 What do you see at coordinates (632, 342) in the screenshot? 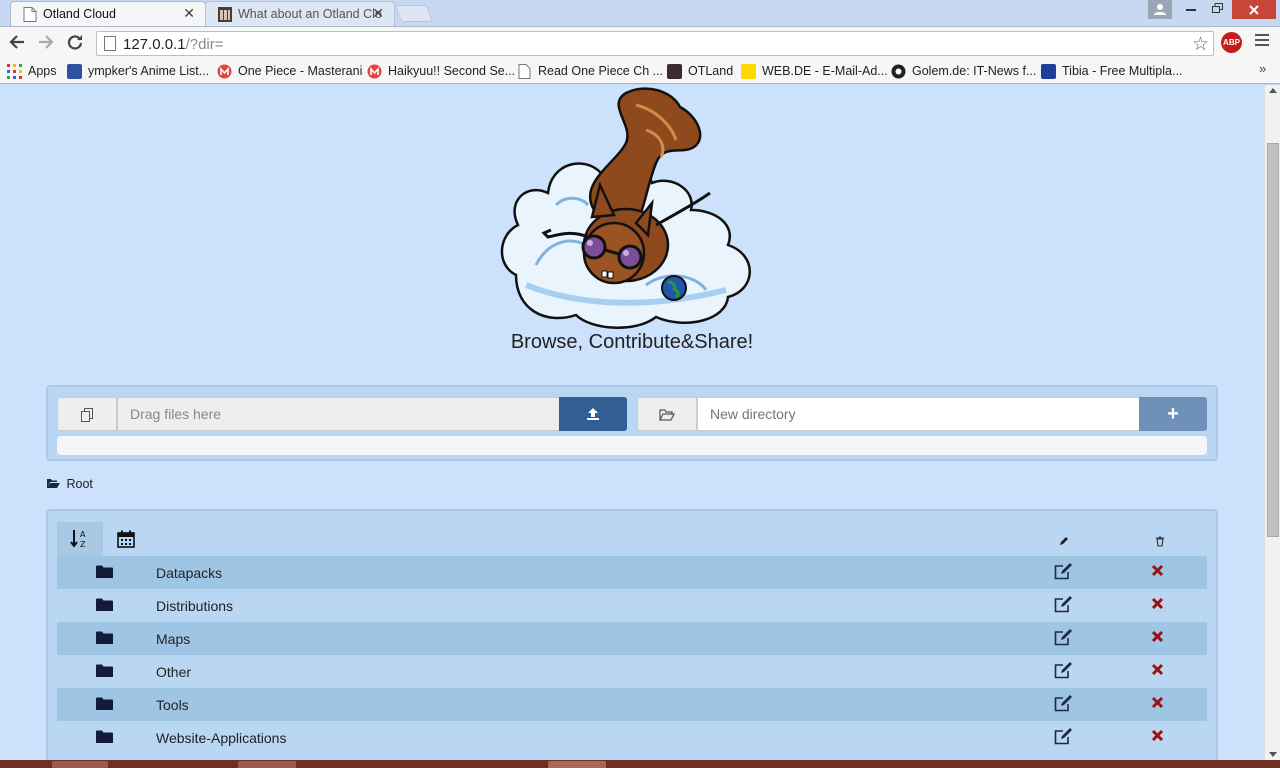
I see `tagline: Browse, Contribute&Share!` at bounding box center [632, 342].